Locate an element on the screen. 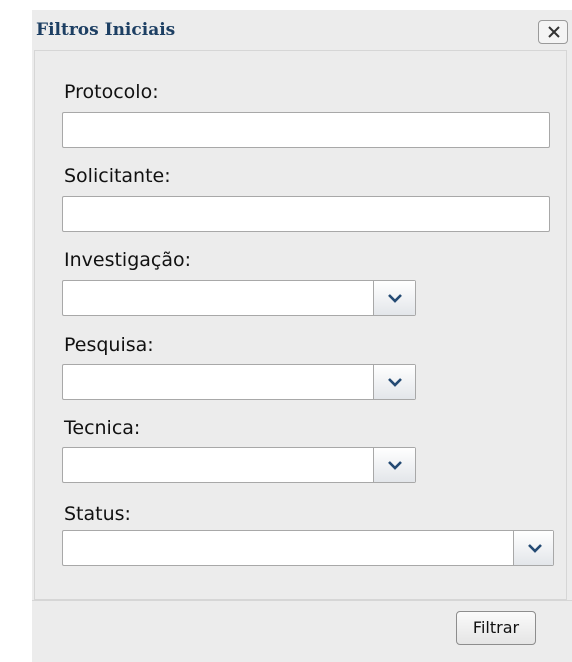 This screenshot has height=662, width=572. dialog-header: Filtros Iniciais is located at coordinates (302, 30).